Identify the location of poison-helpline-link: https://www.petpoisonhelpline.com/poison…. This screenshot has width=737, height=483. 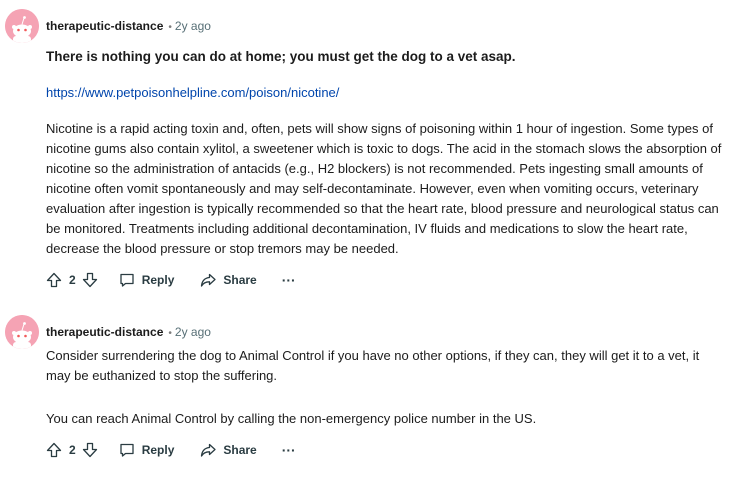
(192, 92).